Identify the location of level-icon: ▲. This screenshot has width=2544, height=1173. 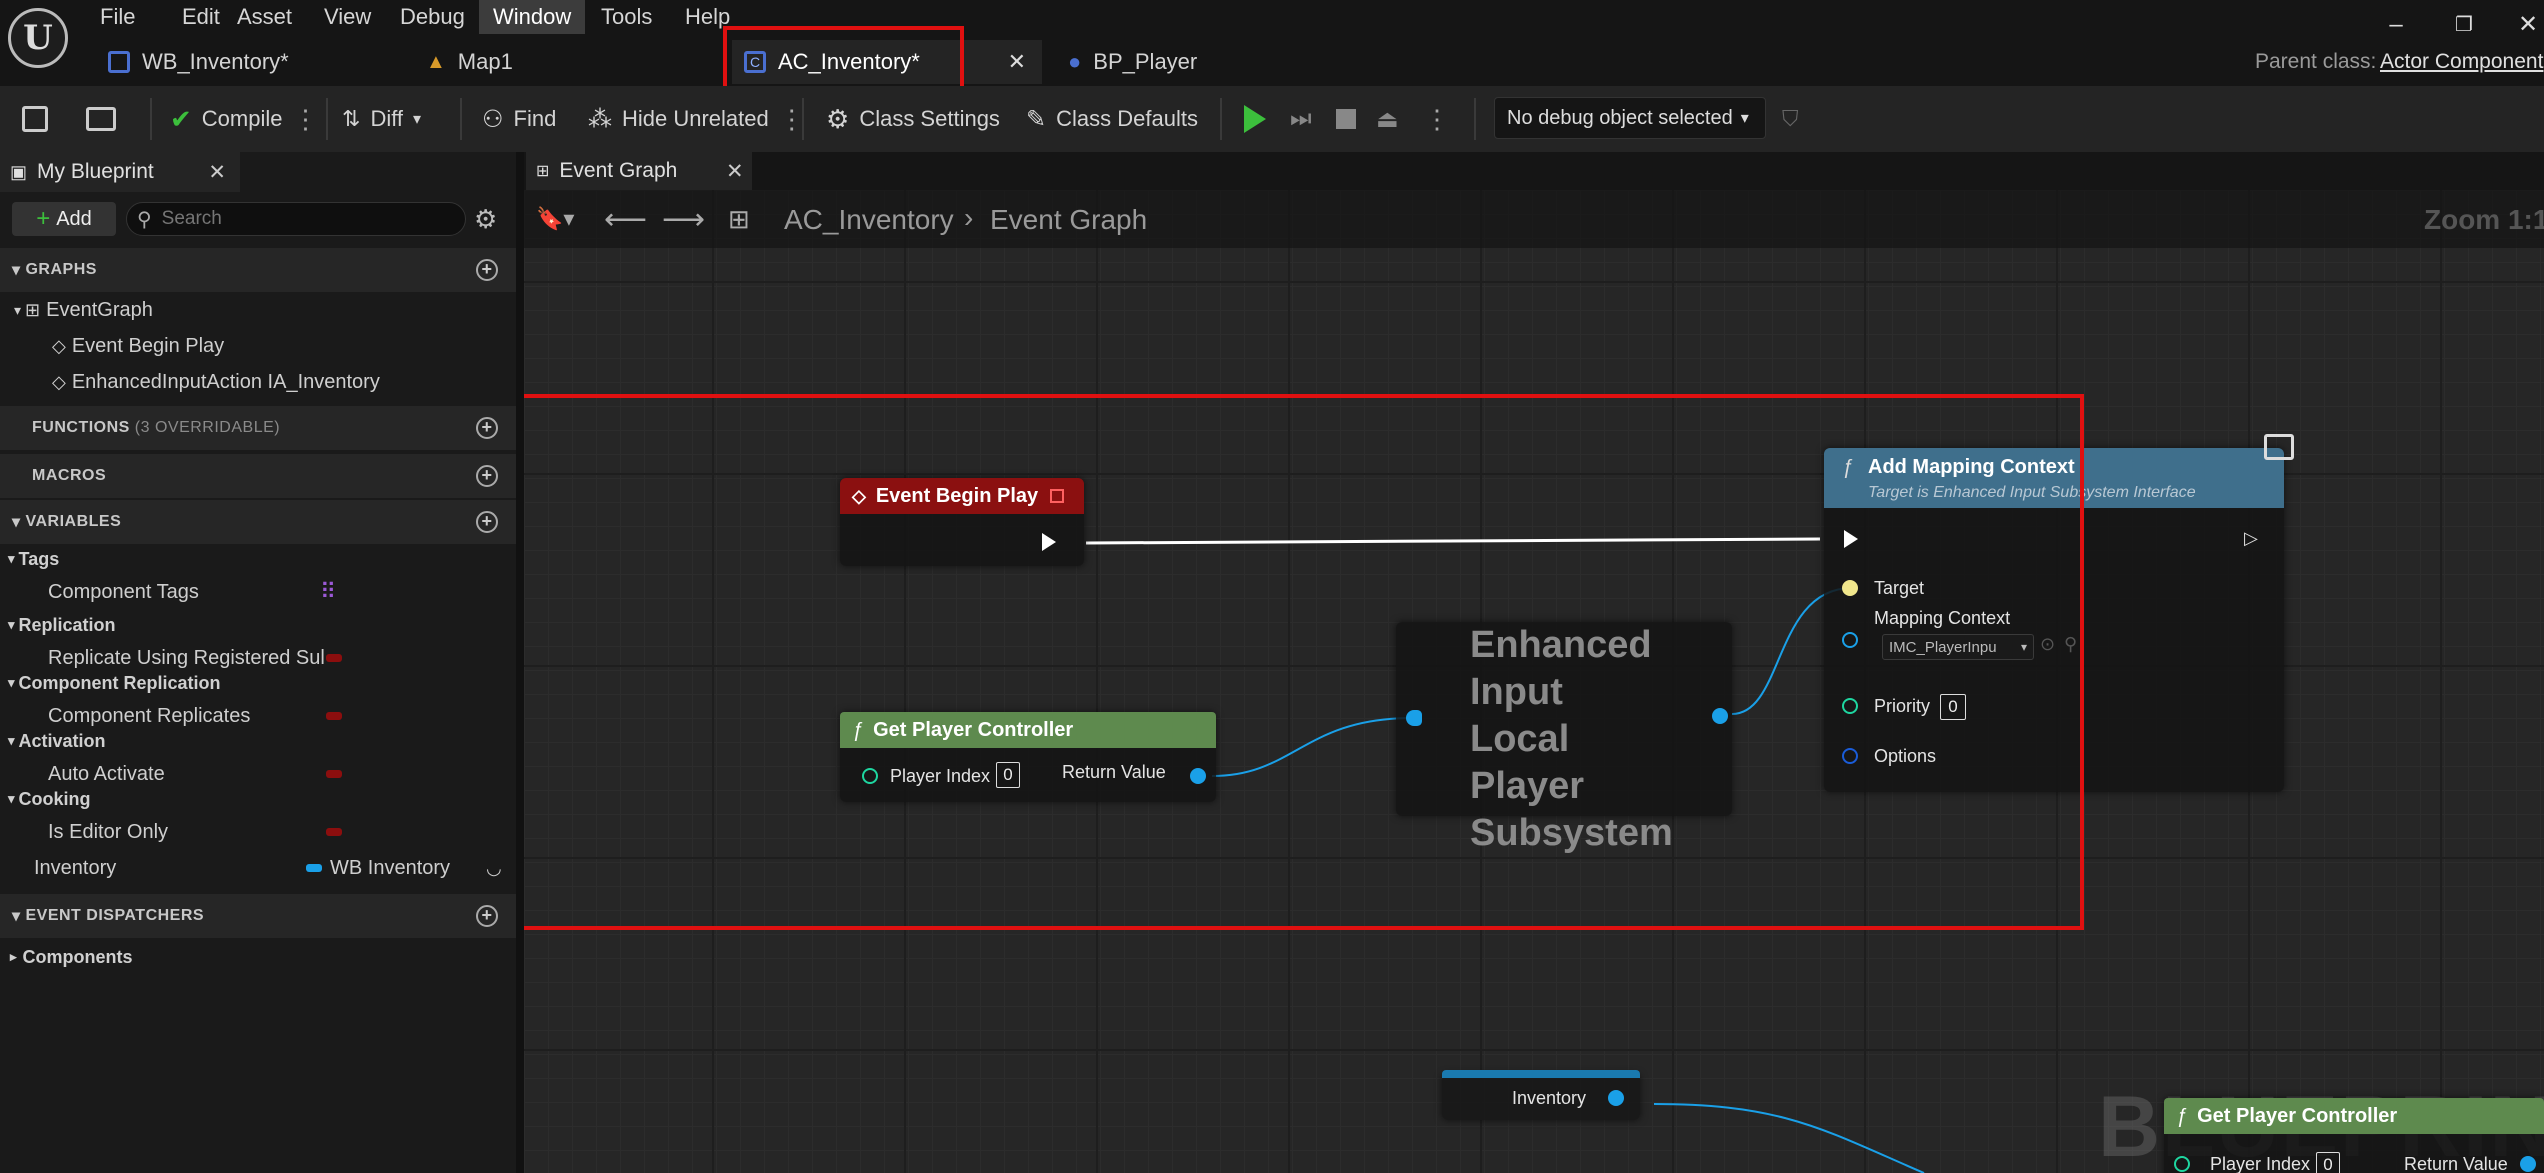
(436, 62).